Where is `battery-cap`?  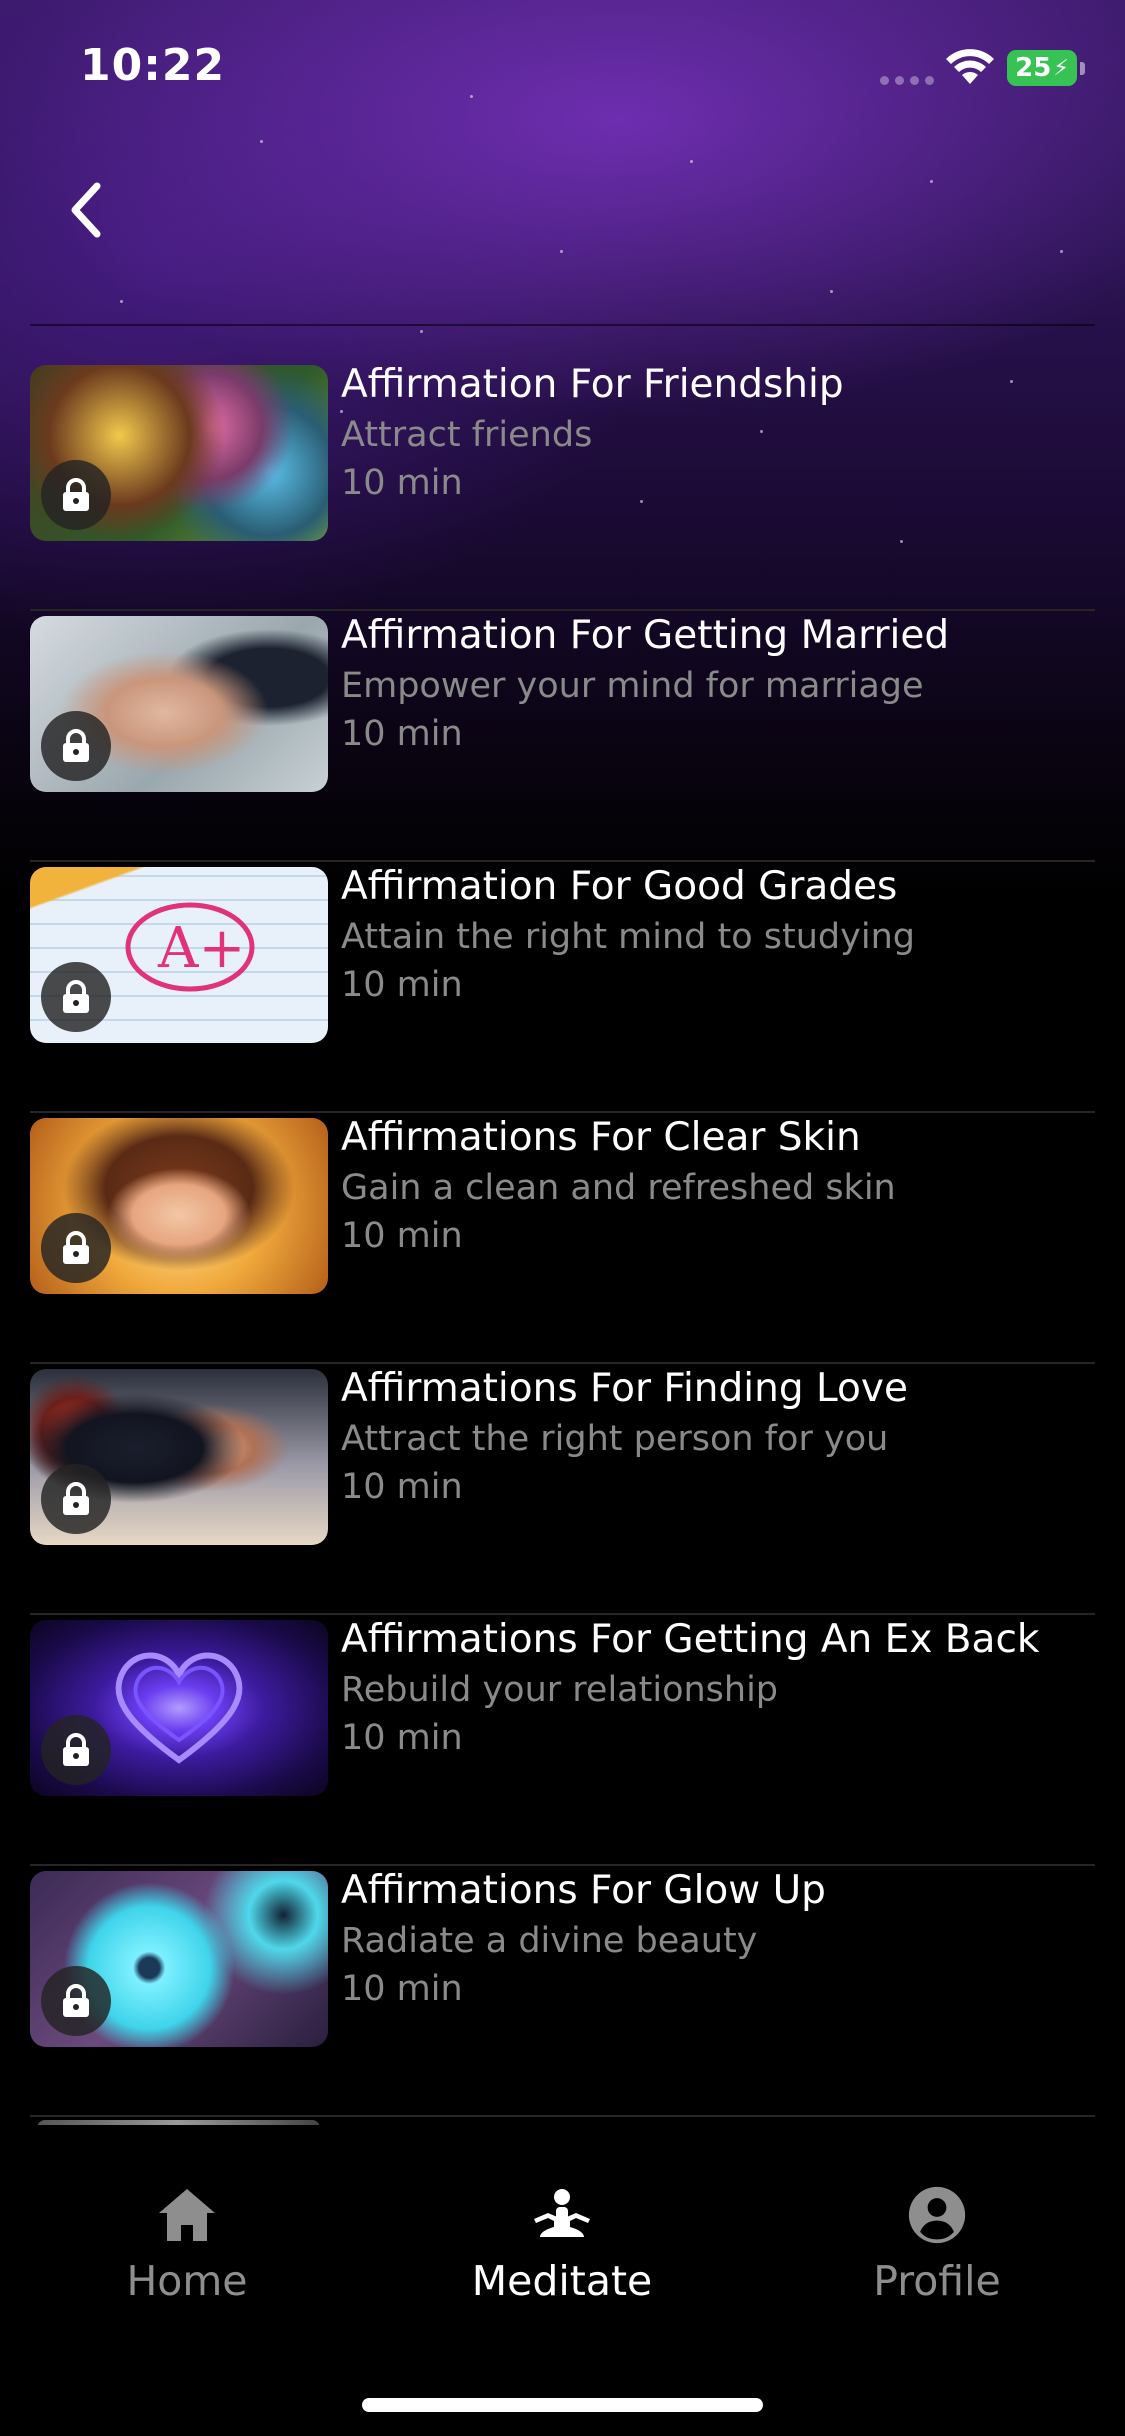
battery-cap is located at coordinates (1082, 68).